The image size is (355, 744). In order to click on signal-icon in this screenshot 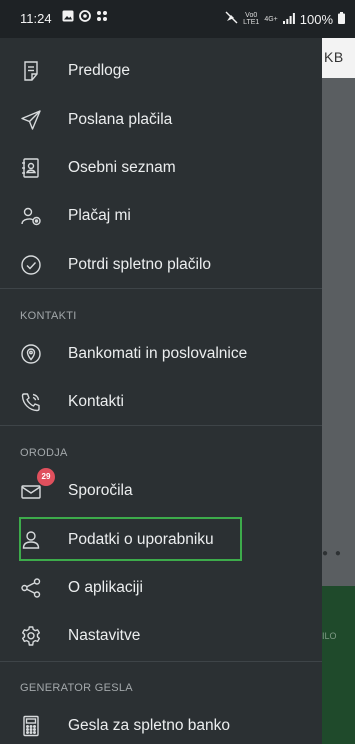, I will do `click(288, 19)`.